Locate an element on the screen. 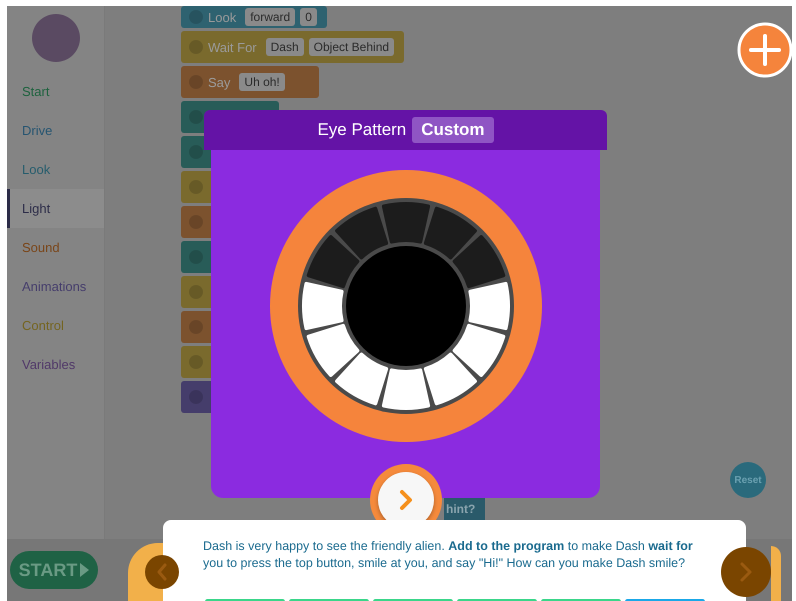  instruction-text: Dash is very happy to see the friendly alien. Add to the program to make Dash wait for you to press the top button, smile at you, and say "Hi!" How can you make Dash smile? is located at coordinates (448, 555).